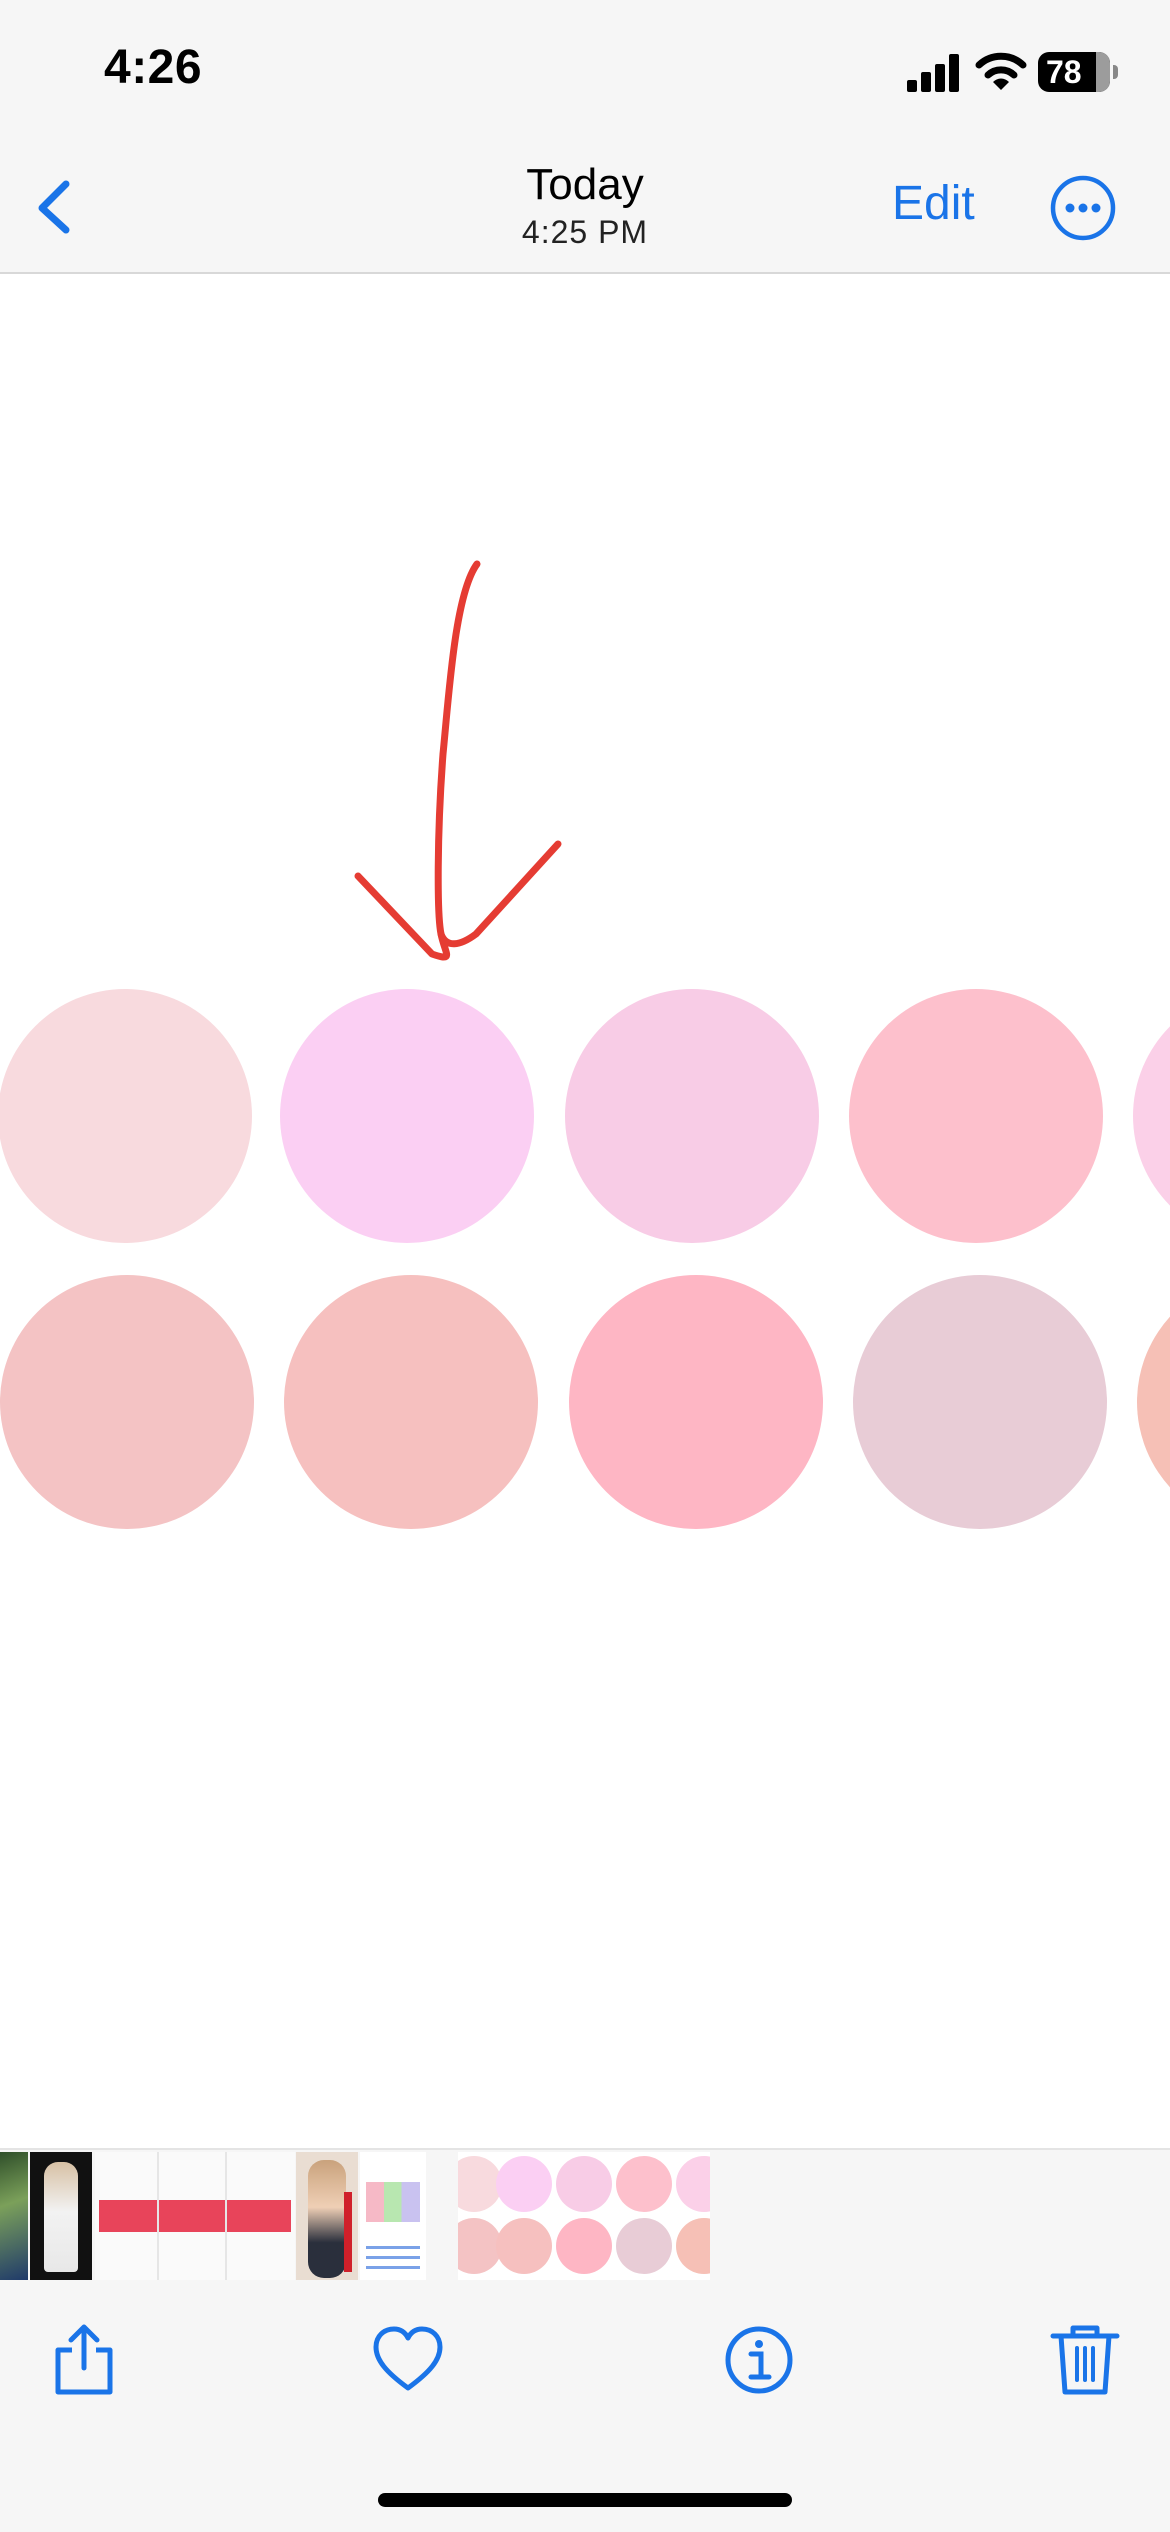  Describe the element at coordinates (585, 232) in the screenshot. I see `page-subtitle-time: 4:25 PM` at that location.